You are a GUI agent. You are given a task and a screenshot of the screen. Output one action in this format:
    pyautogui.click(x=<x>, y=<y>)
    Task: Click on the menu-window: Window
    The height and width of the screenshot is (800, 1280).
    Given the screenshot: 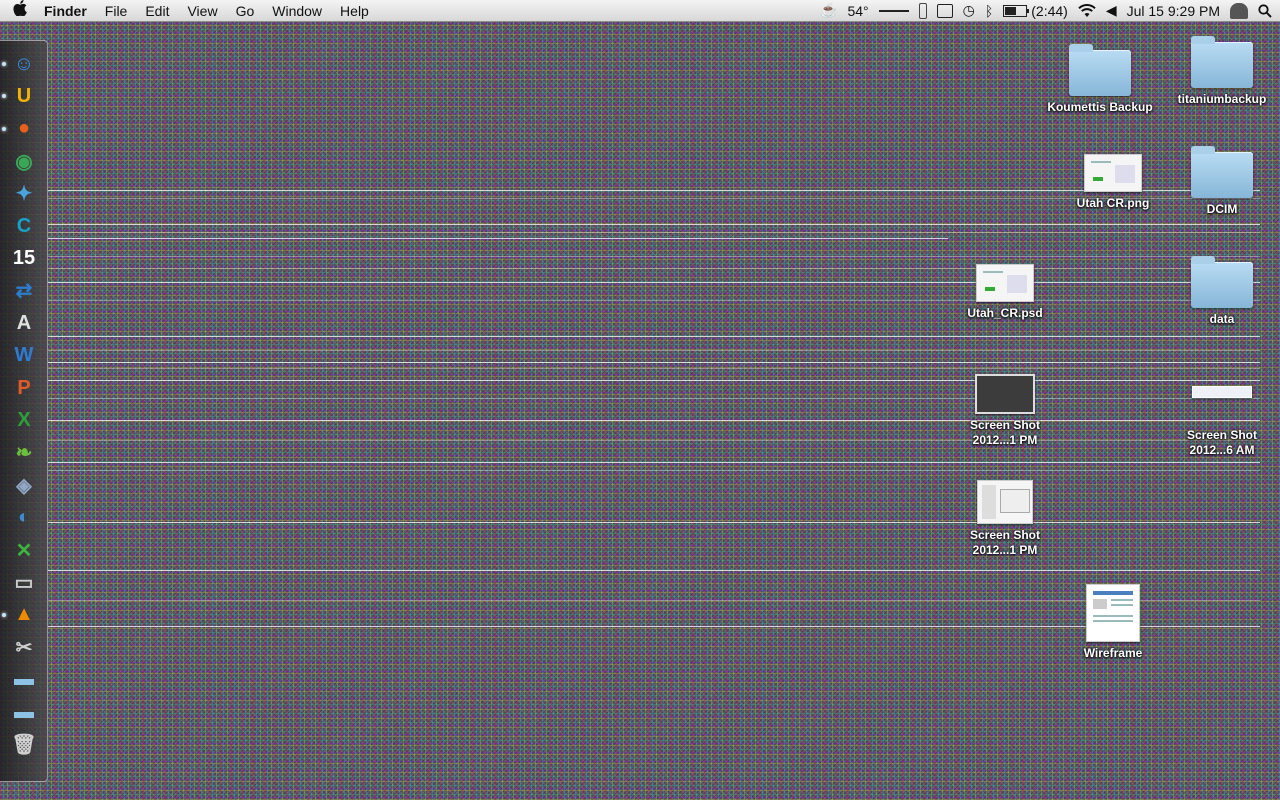 What is the action you would take?
    pyautogui.click(x=297, y=11)
    